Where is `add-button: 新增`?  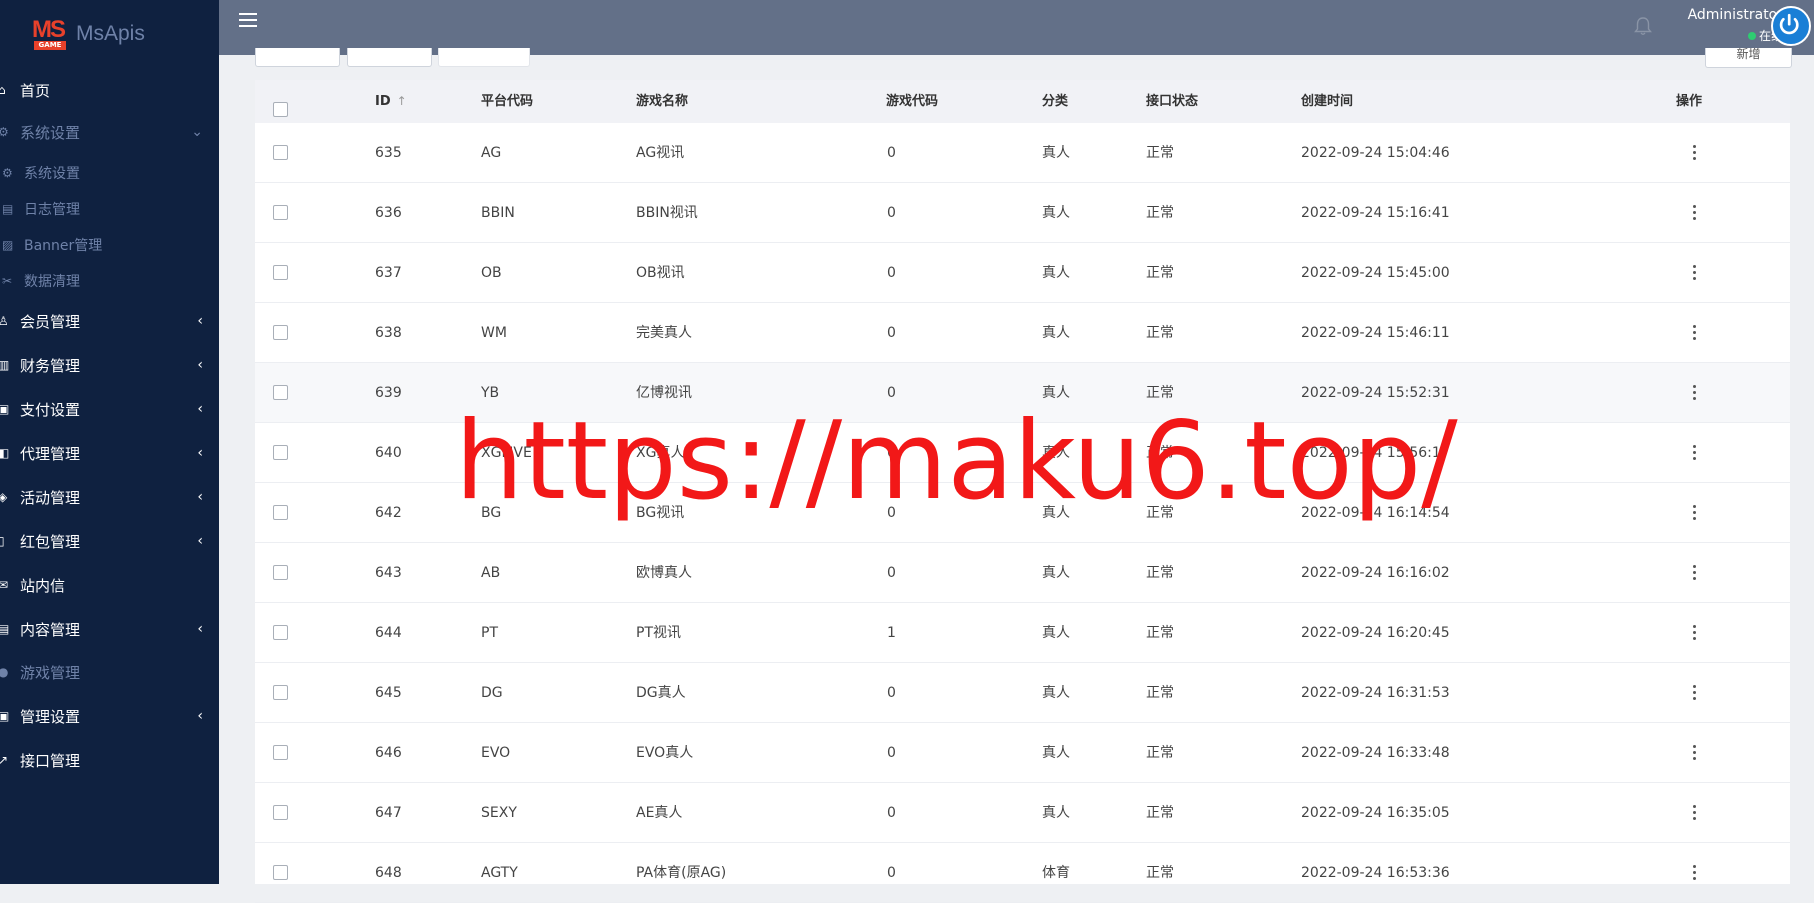
add-button: 新增 is located at coordinates (1748, 58).